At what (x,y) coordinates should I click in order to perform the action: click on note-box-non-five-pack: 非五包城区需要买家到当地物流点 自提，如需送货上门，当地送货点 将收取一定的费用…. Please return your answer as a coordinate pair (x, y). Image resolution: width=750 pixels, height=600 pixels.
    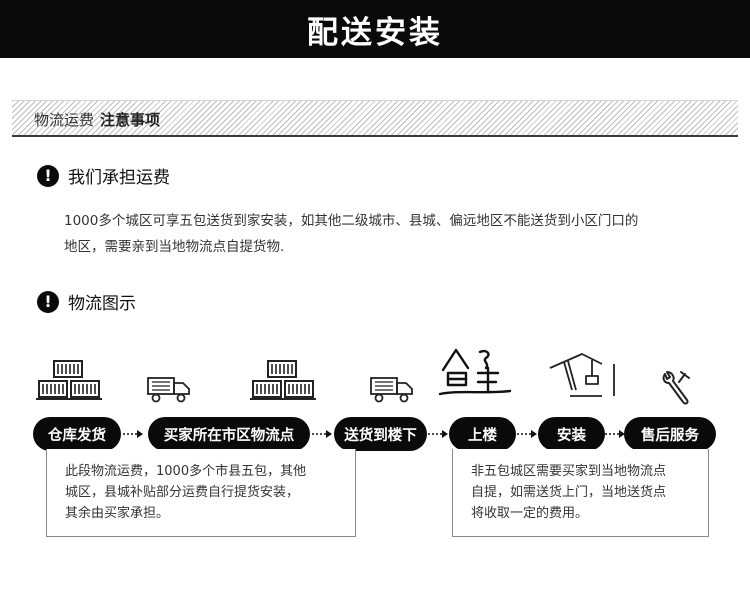
    Looking at the image, I should click on (580, 493).